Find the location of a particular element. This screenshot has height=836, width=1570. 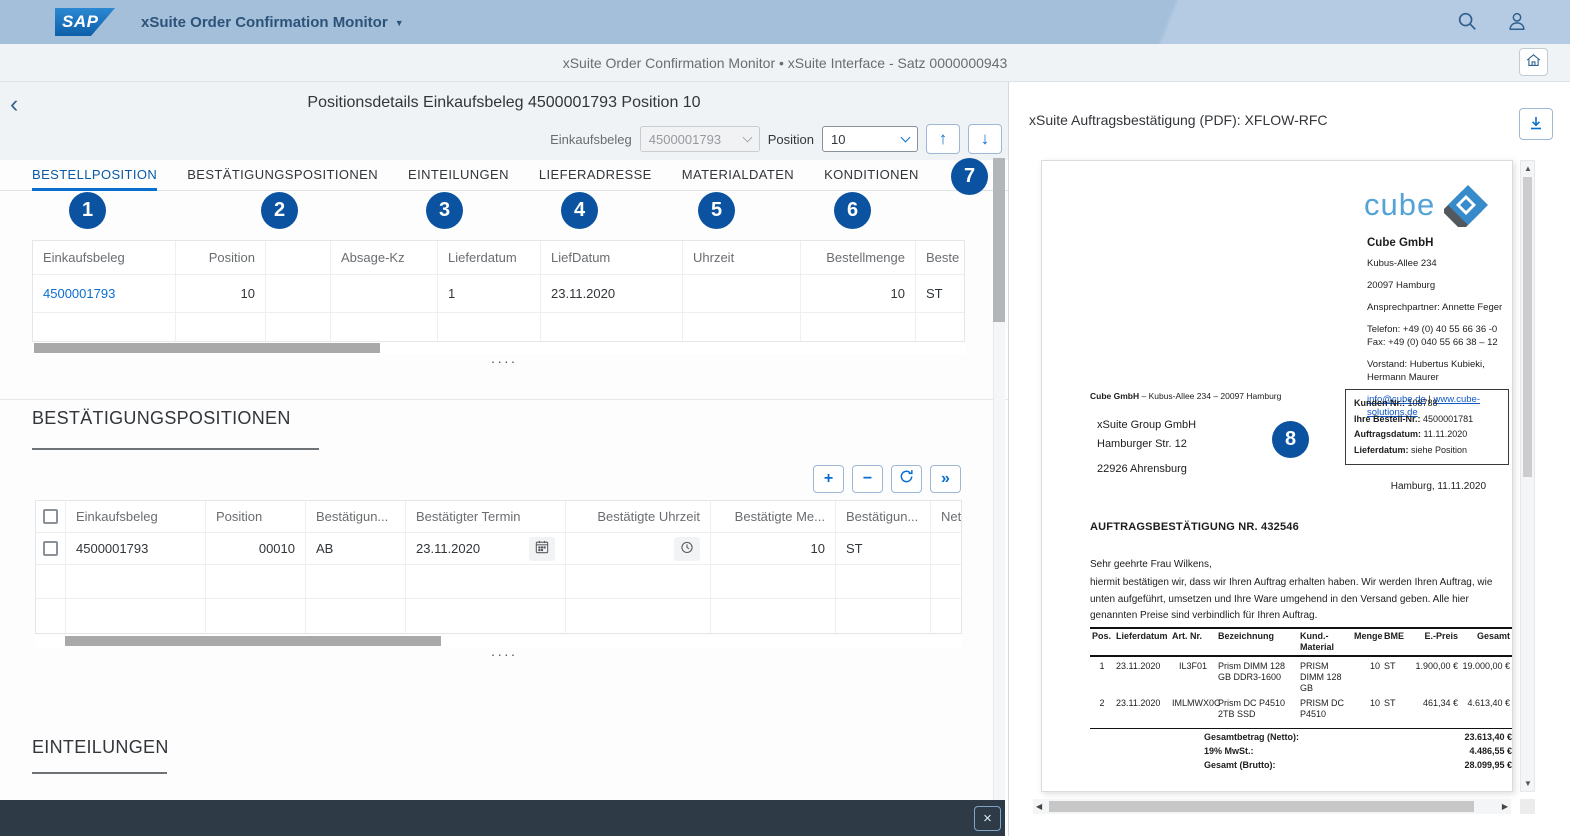

einkaufsbeleg-select: 4500001793 is located at coordinates (699, 139).